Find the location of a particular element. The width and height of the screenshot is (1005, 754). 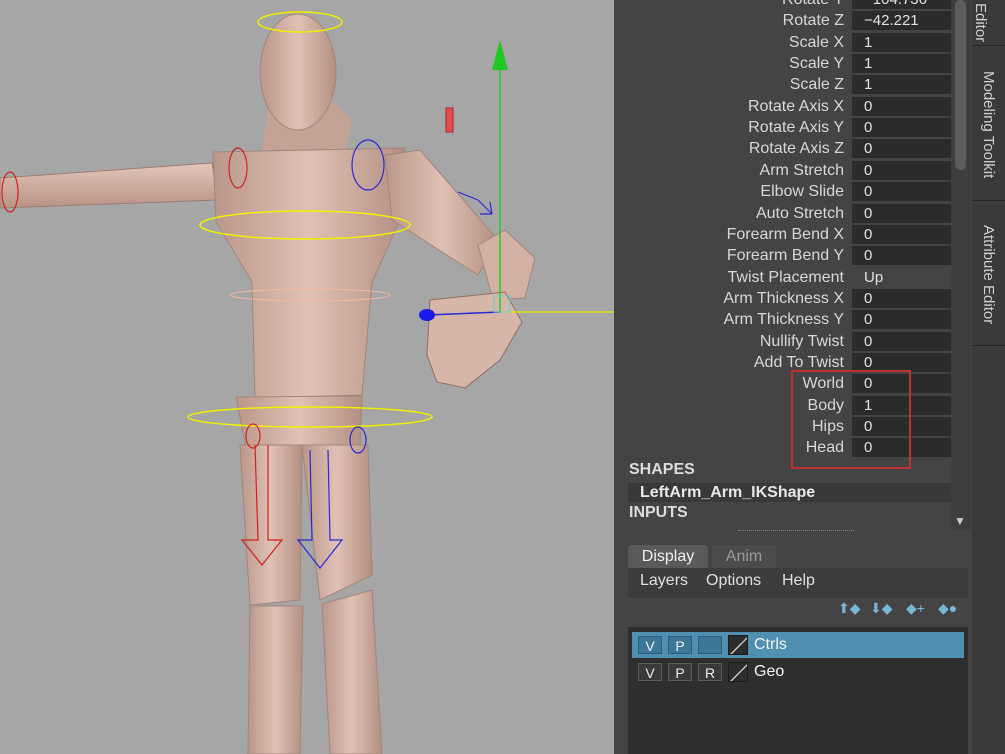

right-forearm-mesh is located at coordinates (506, 265).